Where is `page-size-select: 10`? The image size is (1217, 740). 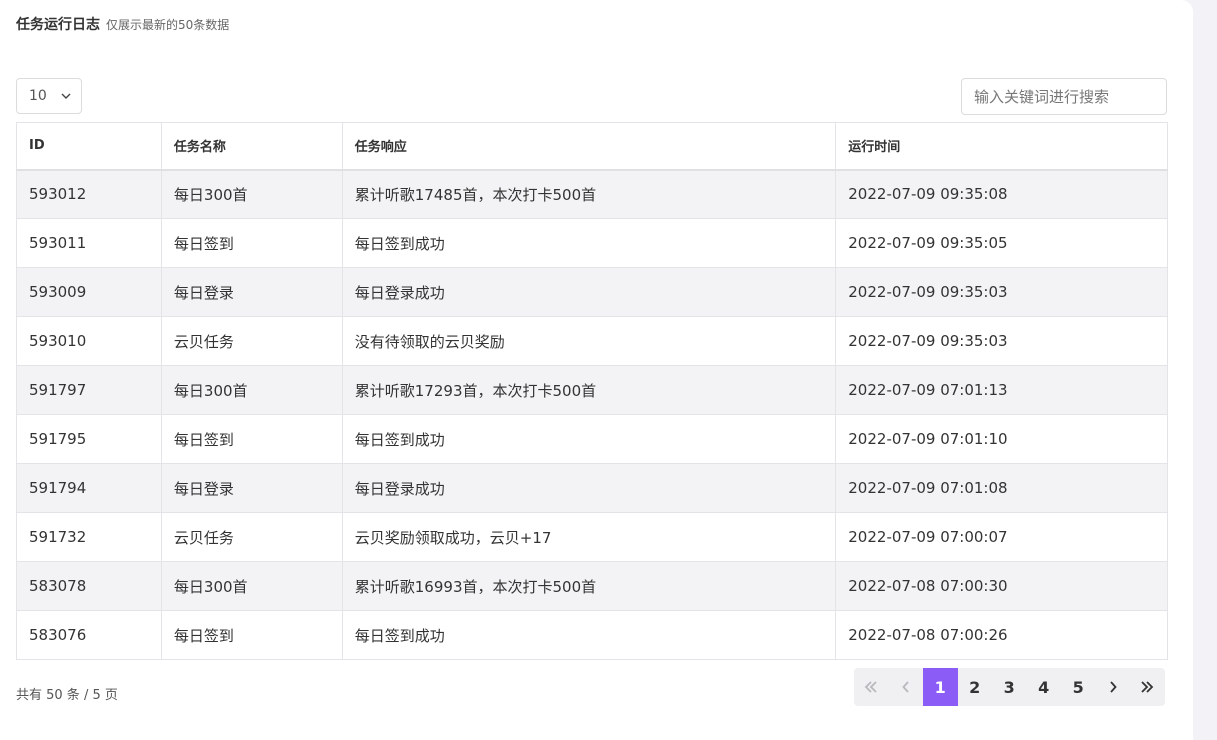 page-size-select: 10 is located at coordinates (49, 96).